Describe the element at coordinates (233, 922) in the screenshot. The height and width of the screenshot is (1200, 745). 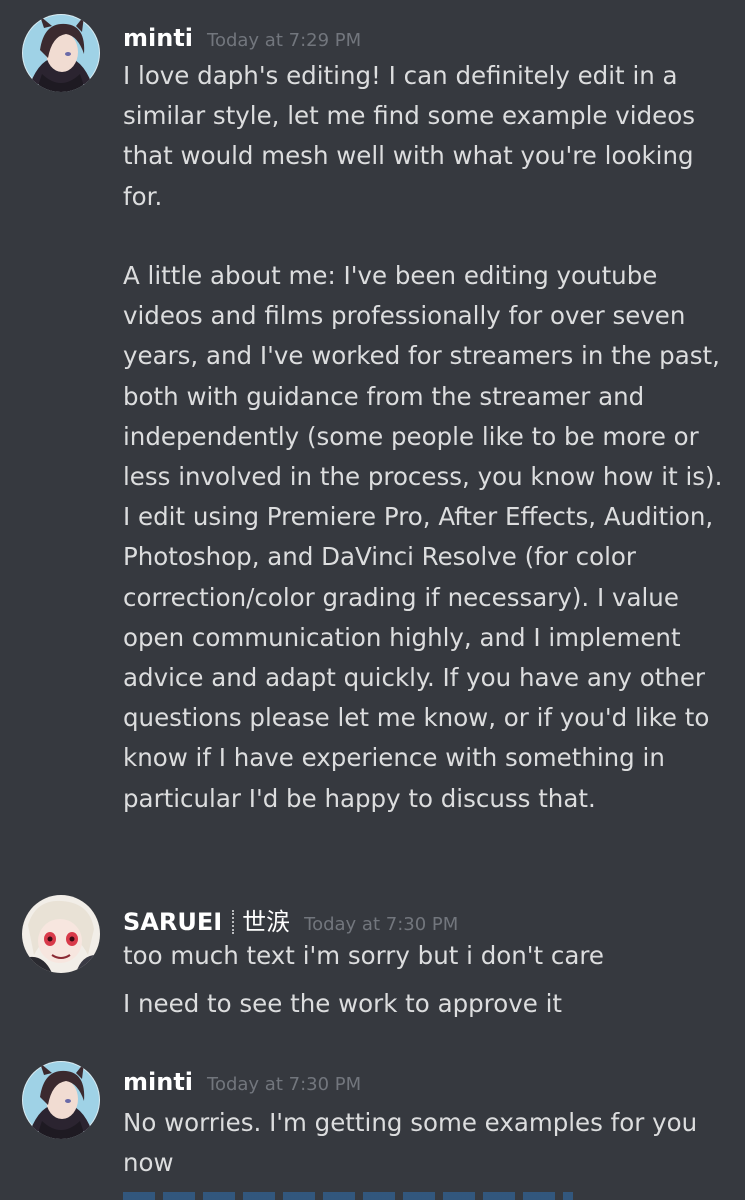
I see `name-separator` at that location.